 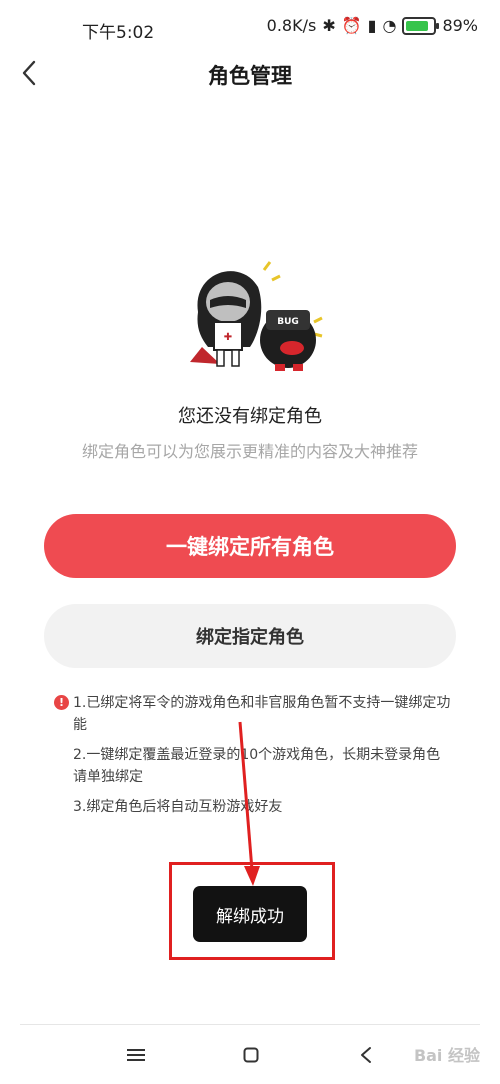 I want to click on watermark: Bai 经验, so click(x=446, y=1055).